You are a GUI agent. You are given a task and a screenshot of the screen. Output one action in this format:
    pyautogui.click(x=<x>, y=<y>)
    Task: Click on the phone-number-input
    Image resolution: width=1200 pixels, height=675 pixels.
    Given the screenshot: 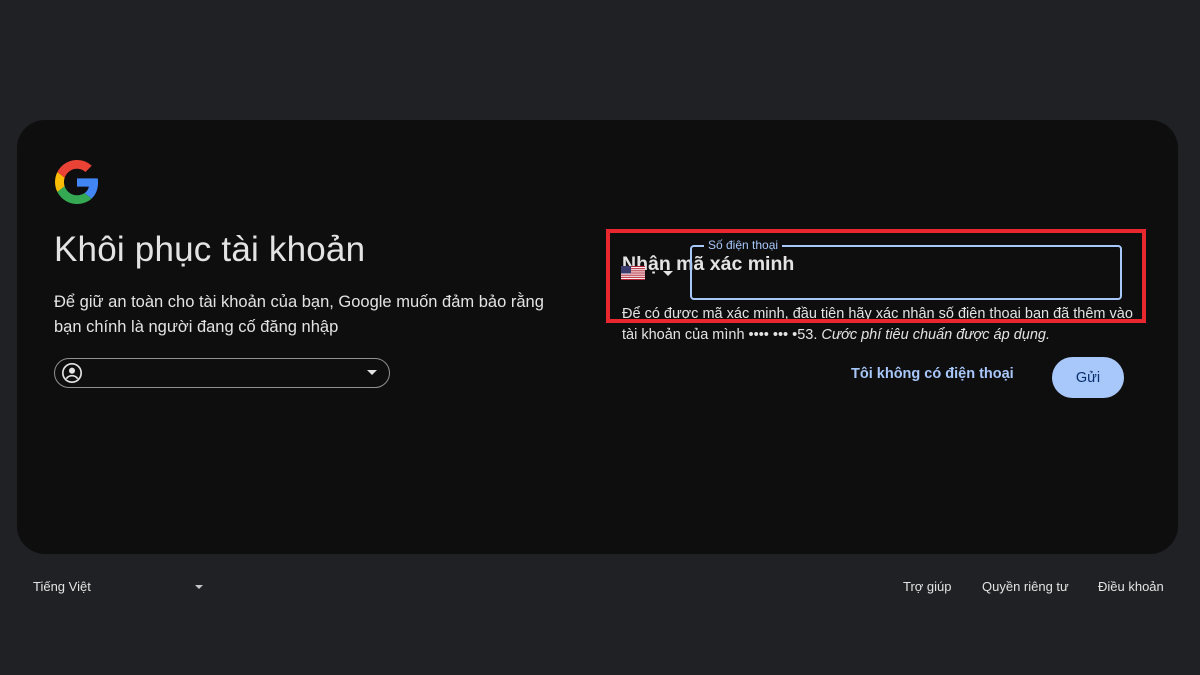 What is the action you would take?
    pyautogui.click(x=908, y=274)
    